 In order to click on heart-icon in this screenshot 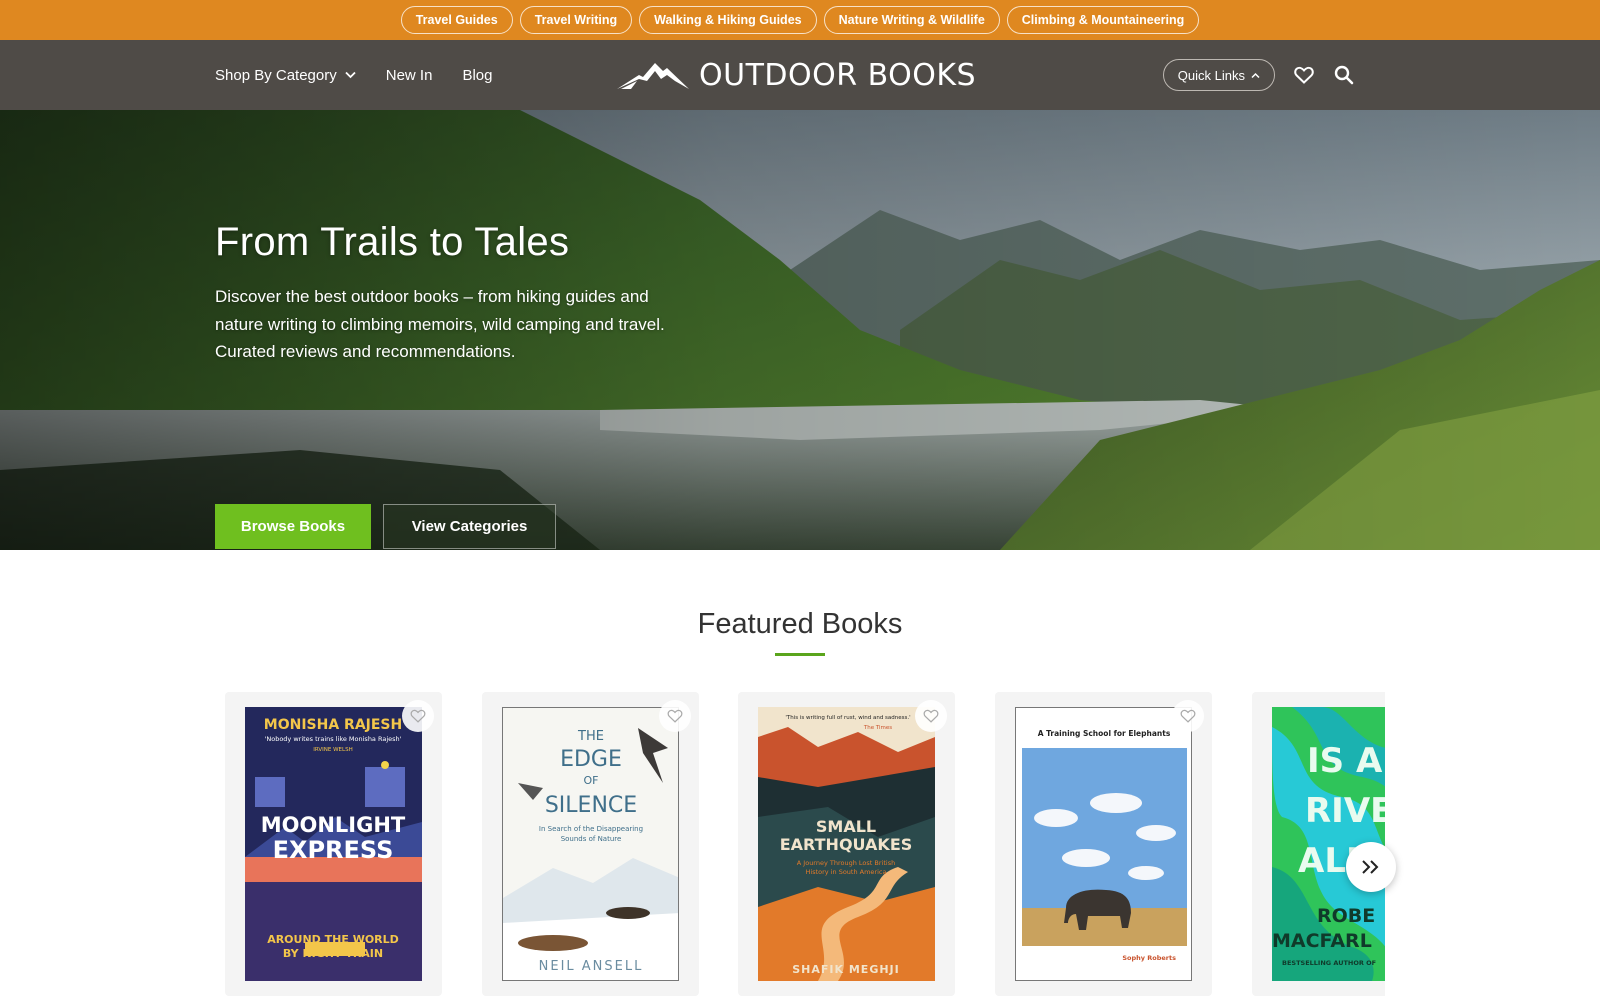, I will do `click(1304, 75)`.